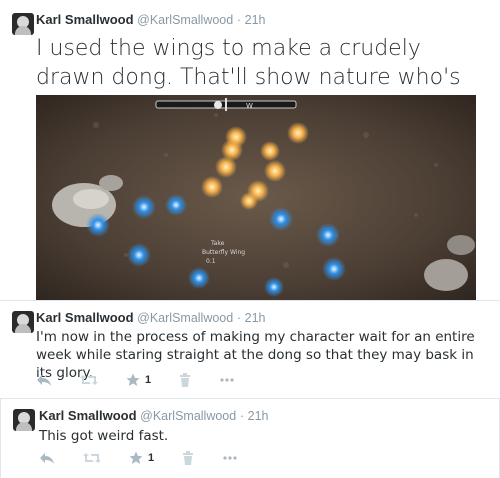 This screenshot has height=478, width=500. What do you see at coordinates (211, 261) in the screenshot?
I see `item-label-weight: 0.1` at bounding box center [211, 261].